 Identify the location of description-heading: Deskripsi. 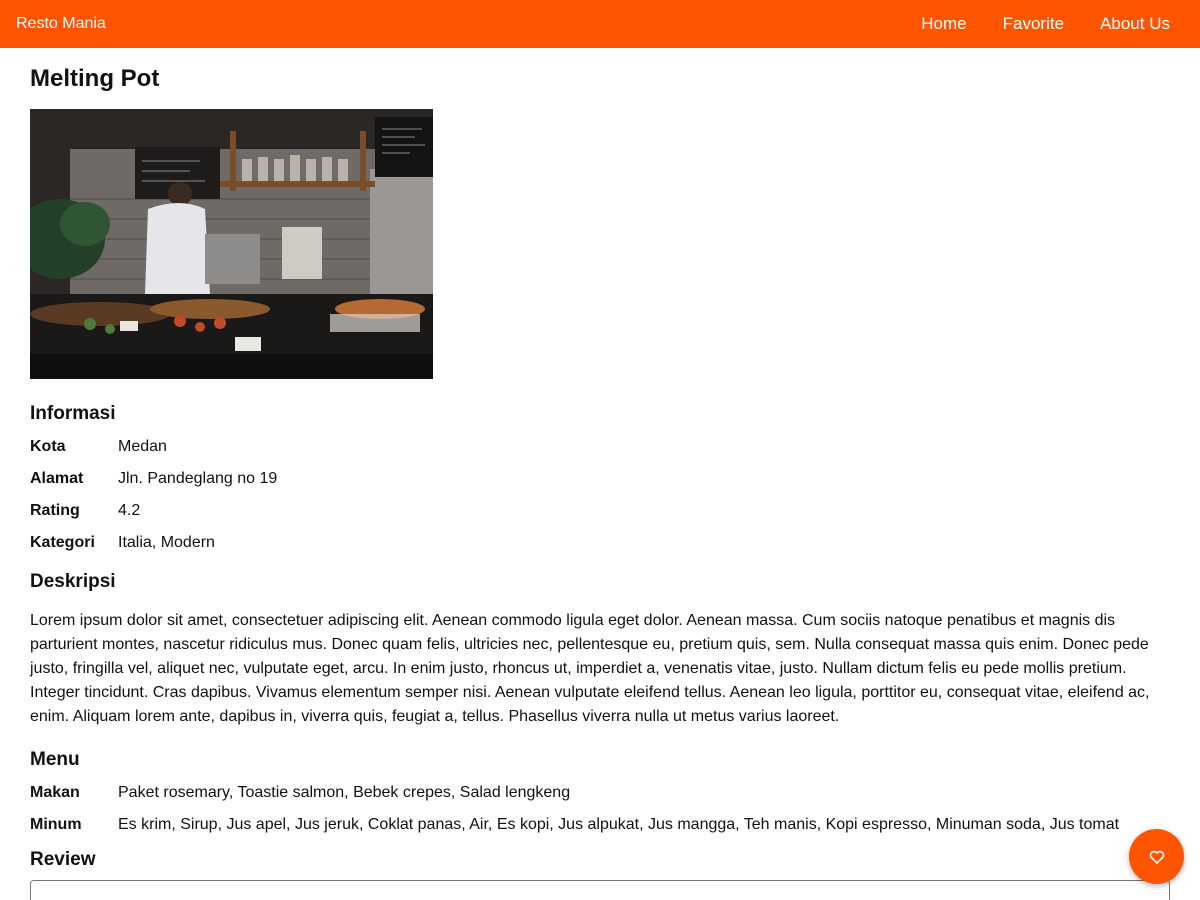
(73, 581).